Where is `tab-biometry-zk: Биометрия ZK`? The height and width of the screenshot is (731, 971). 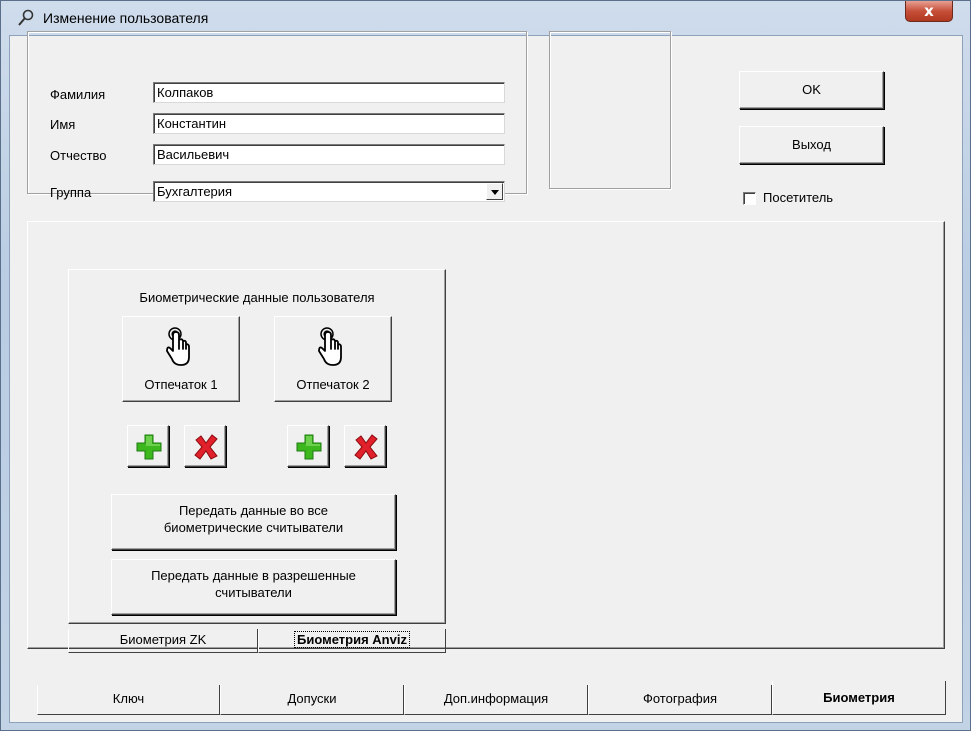 tab-biometry-zk: Биометрия ZK is located at coordinates (163, 641).